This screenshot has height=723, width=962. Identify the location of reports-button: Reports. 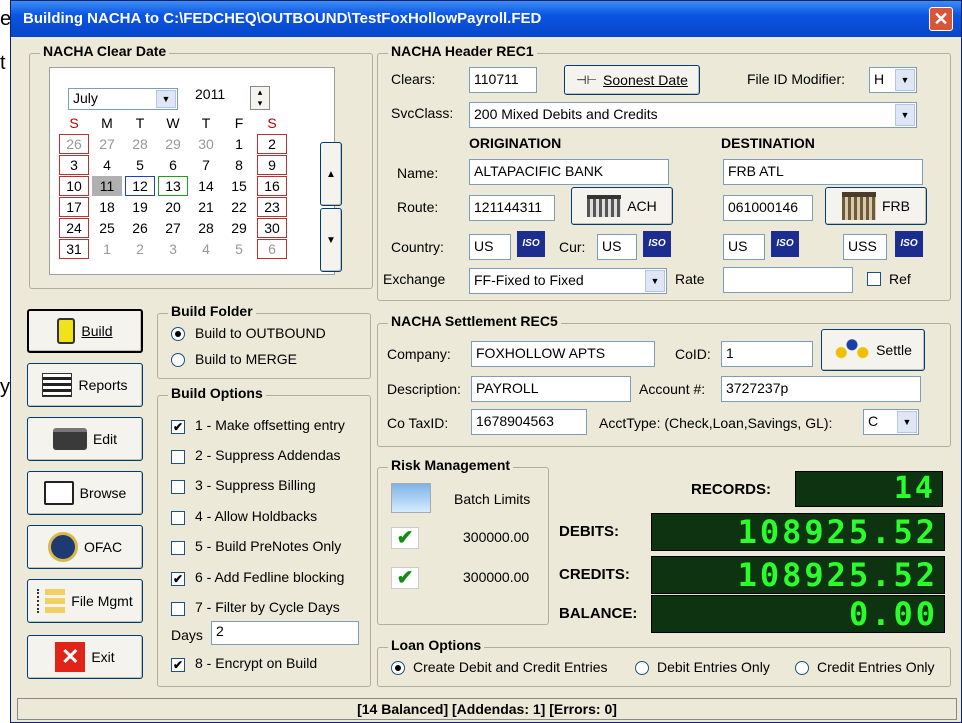
(85, 385).